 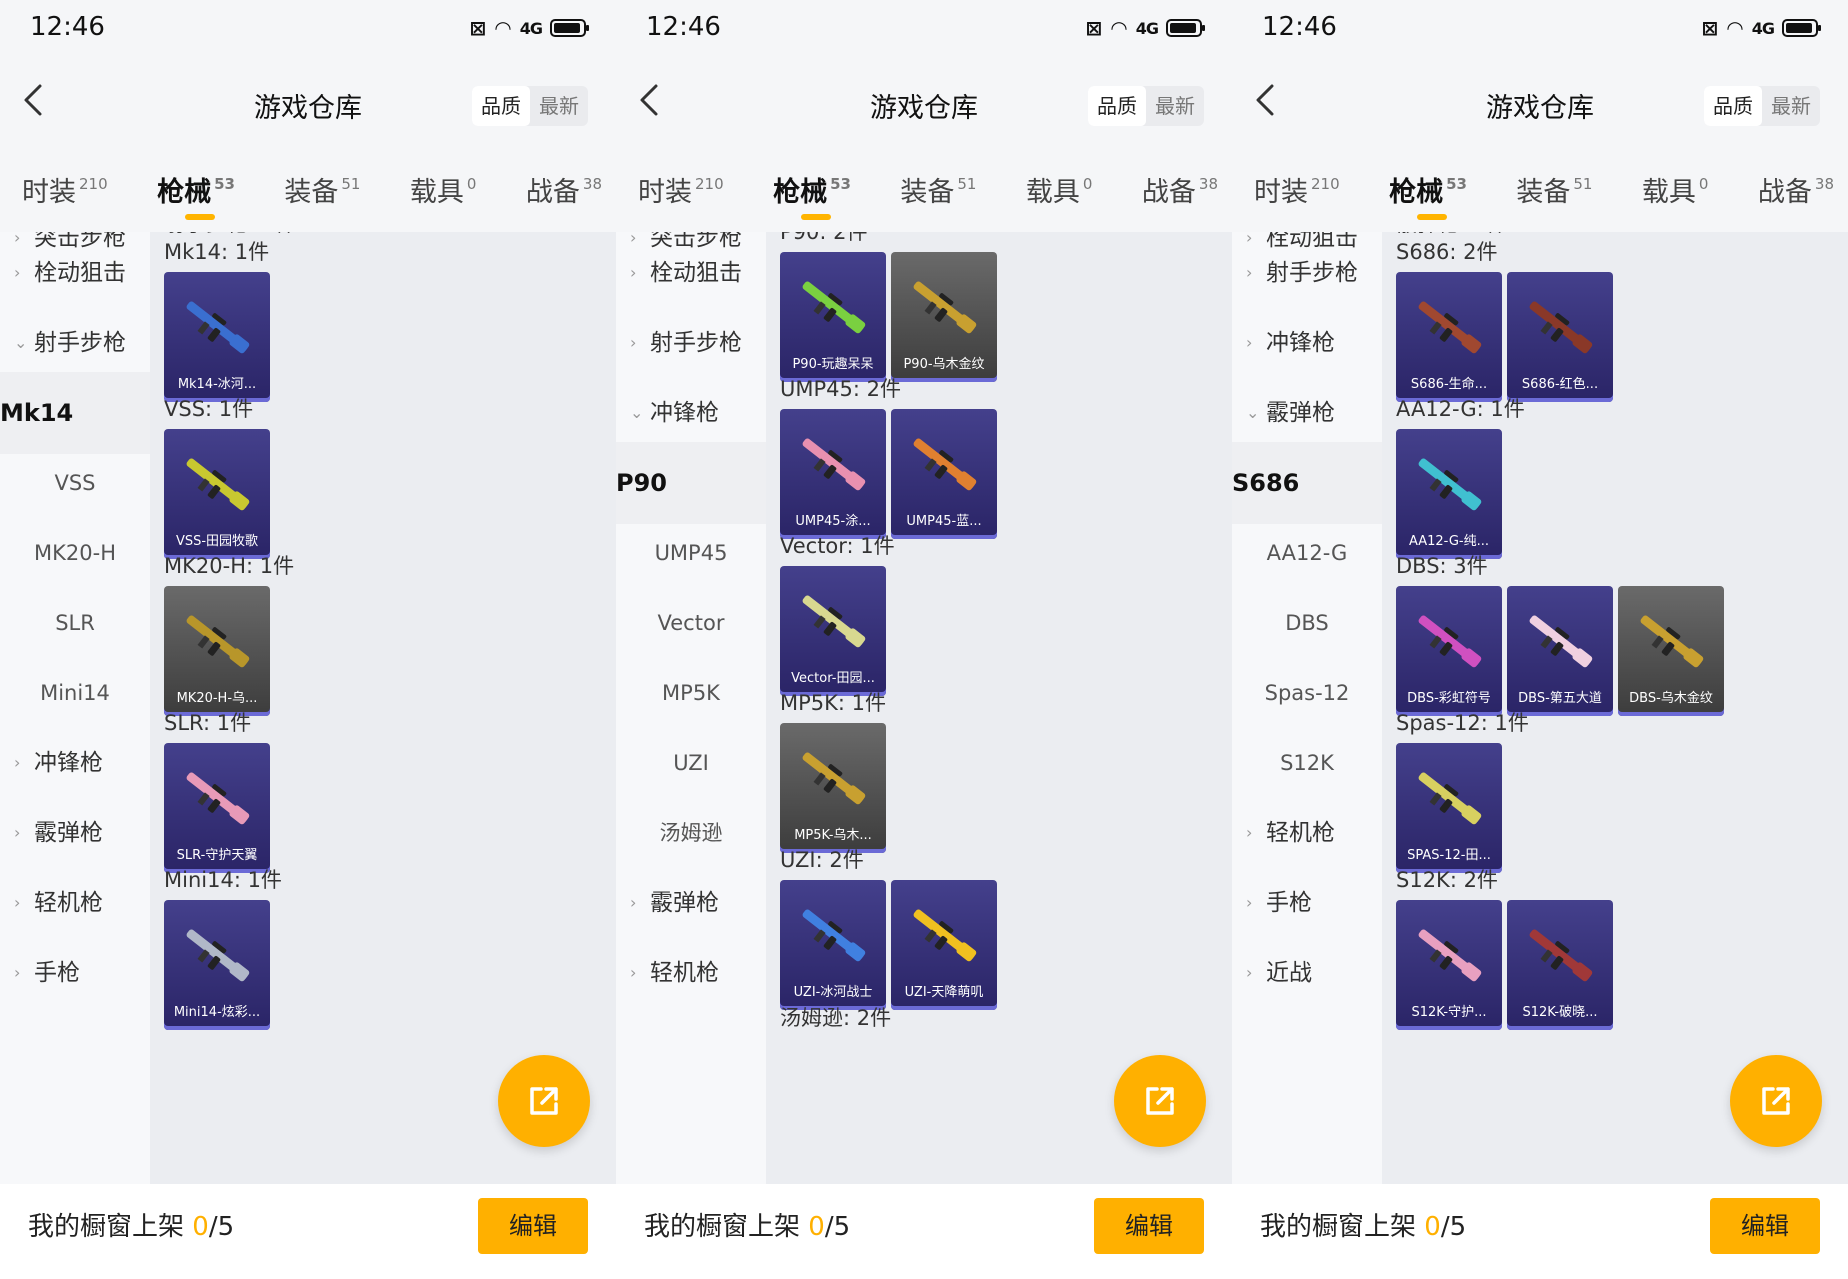 I want to click on weapon-skin-card: DBS-第五大道, so click(x=1560, y=651).